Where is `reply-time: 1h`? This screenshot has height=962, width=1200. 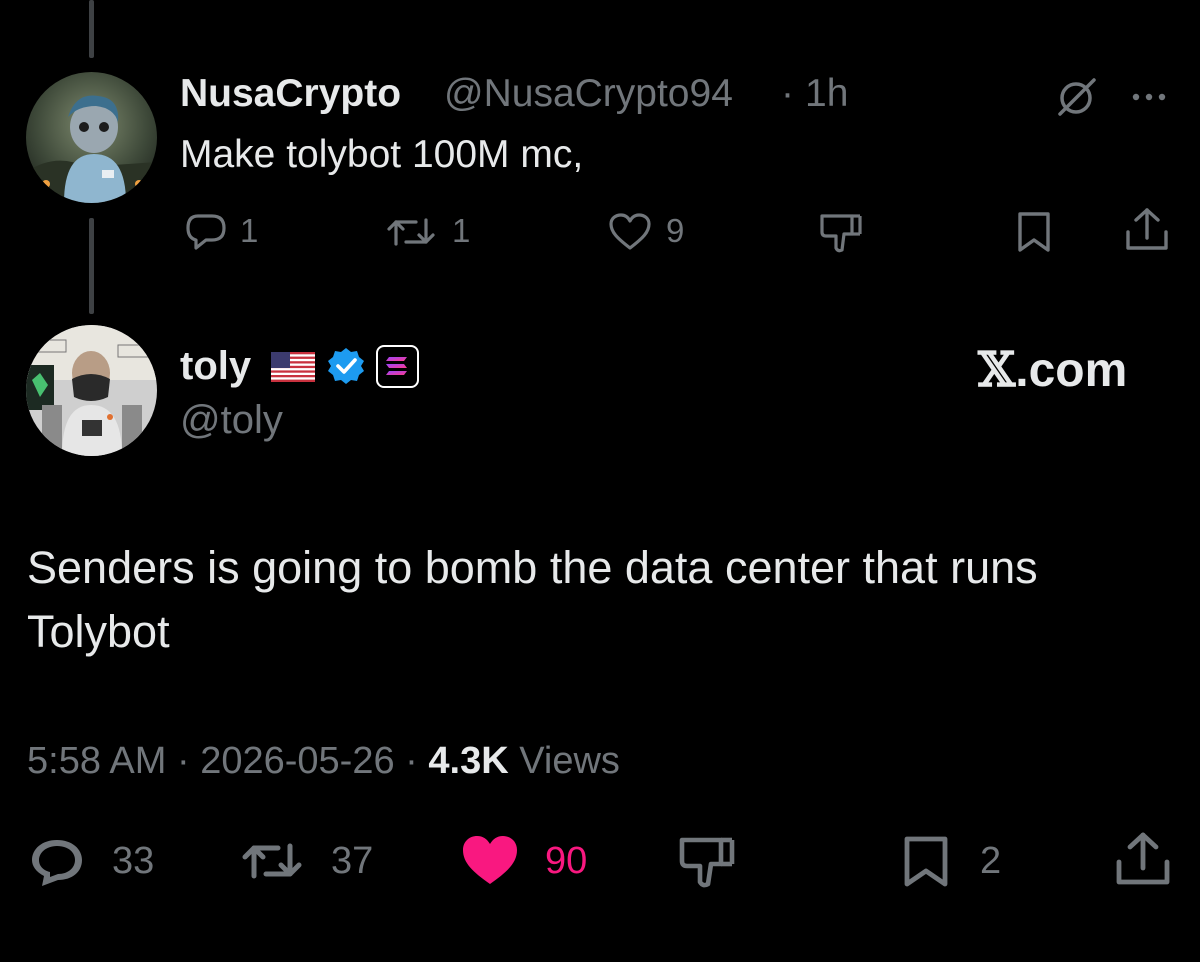 reply-time: 1h is located at coordinates (826, 94).